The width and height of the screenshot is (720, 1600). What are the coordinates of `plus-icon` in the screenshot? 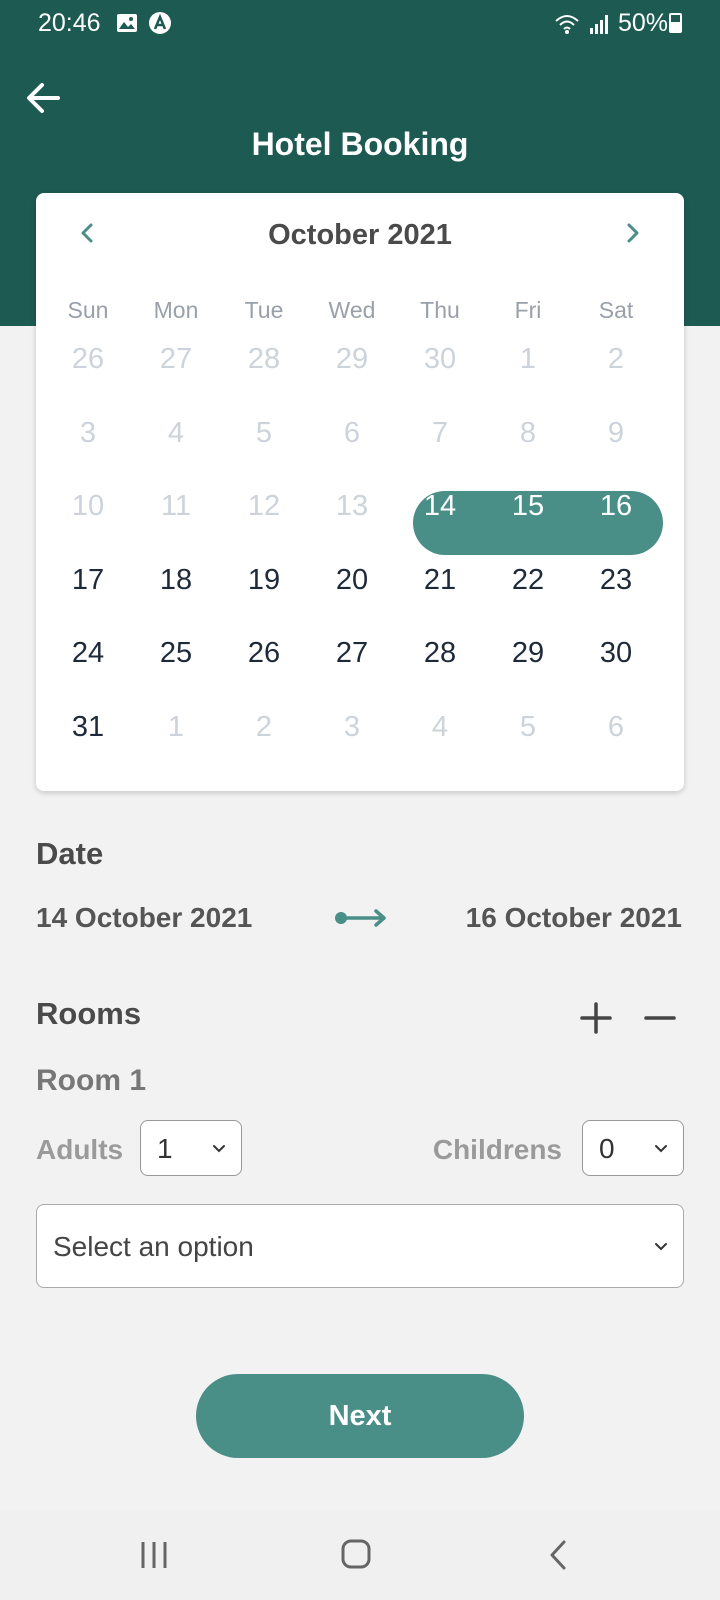 It's located at (596, 1018).